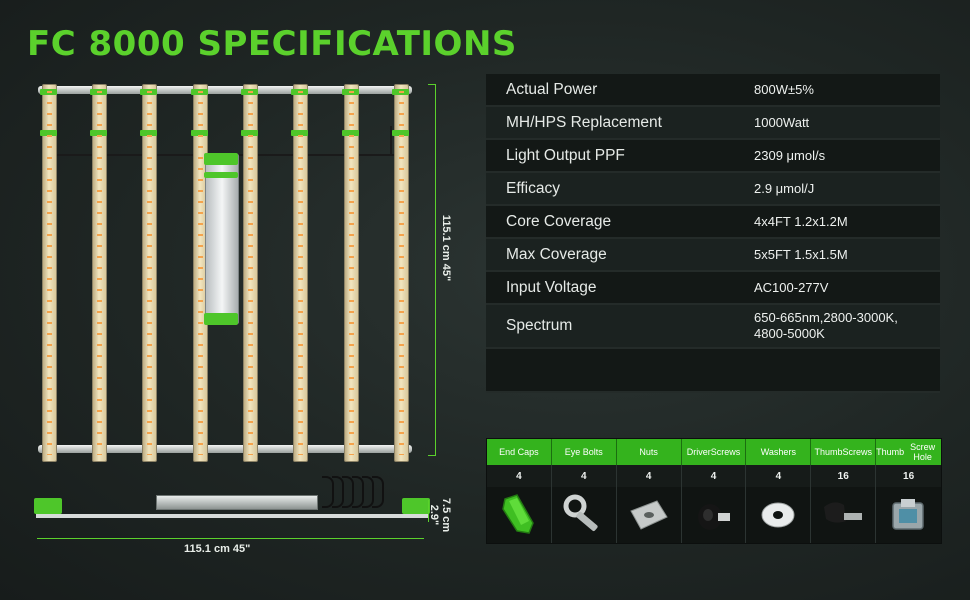 This screenshot has width=970, height=600. I want to click on width-dimension-label: 115.1 cm 45", so click(217, 549).